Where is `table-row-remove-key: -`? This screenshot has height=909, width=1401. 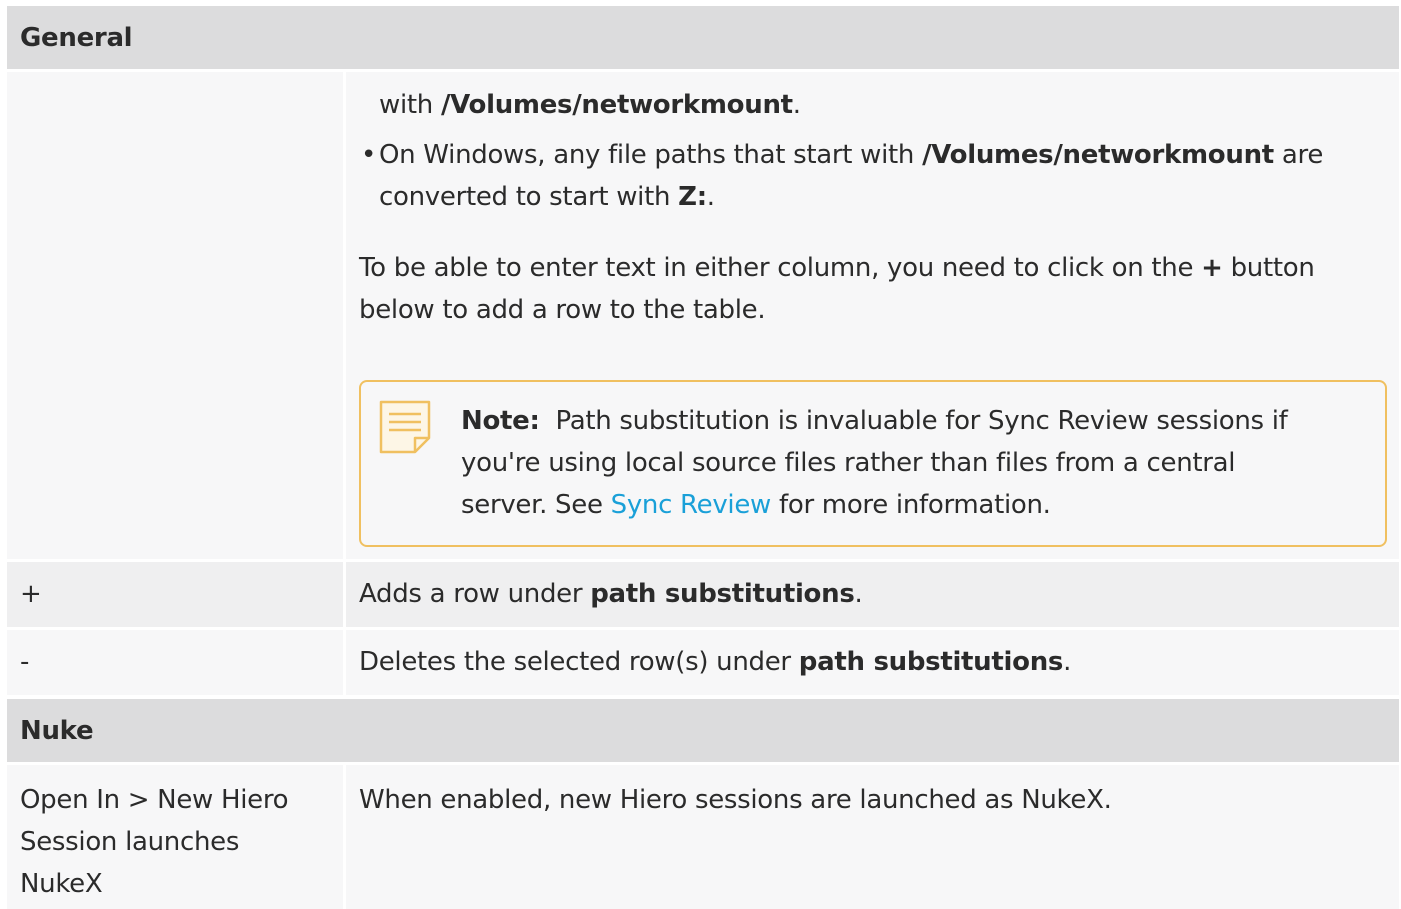 table-row-remove-key: - is located at coordinates (175, 662).